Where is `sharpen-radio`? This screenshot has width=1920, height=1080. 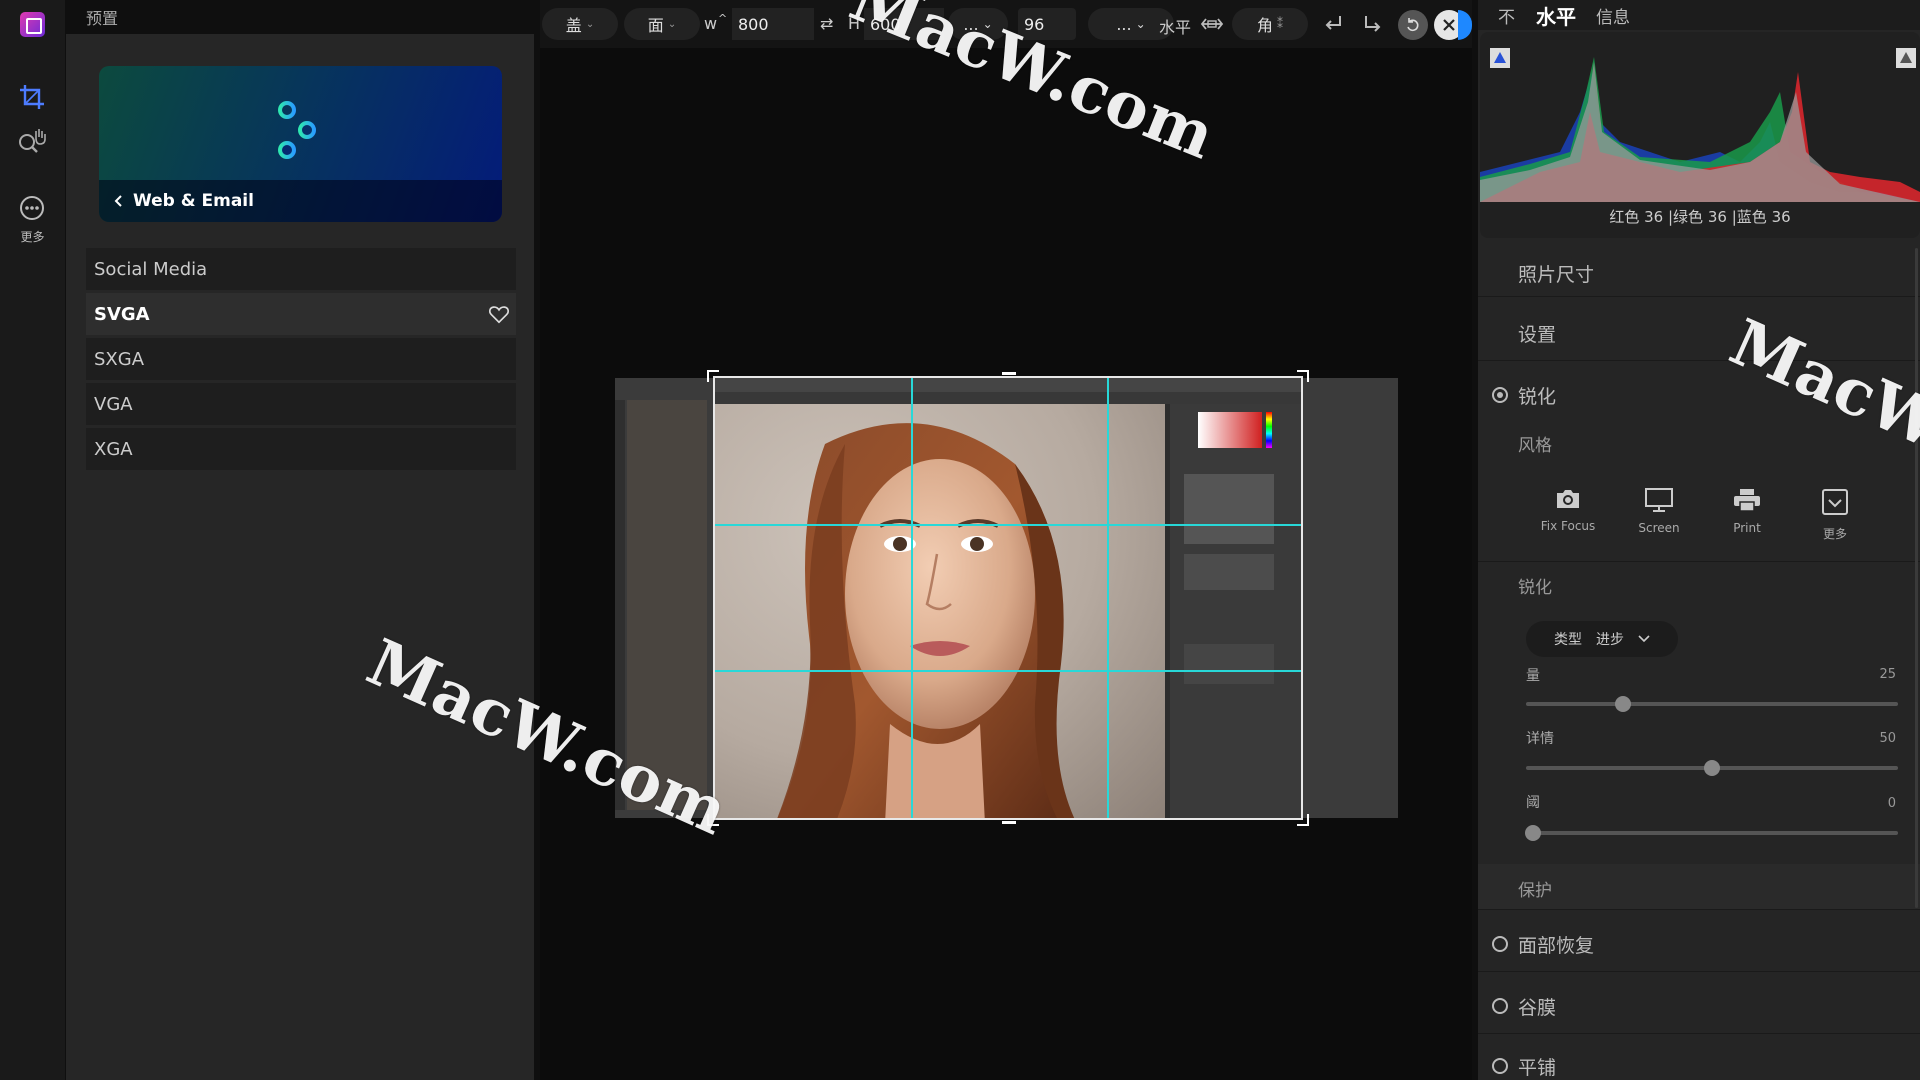 sharpen-radio is located at coordinates (1500, 395).